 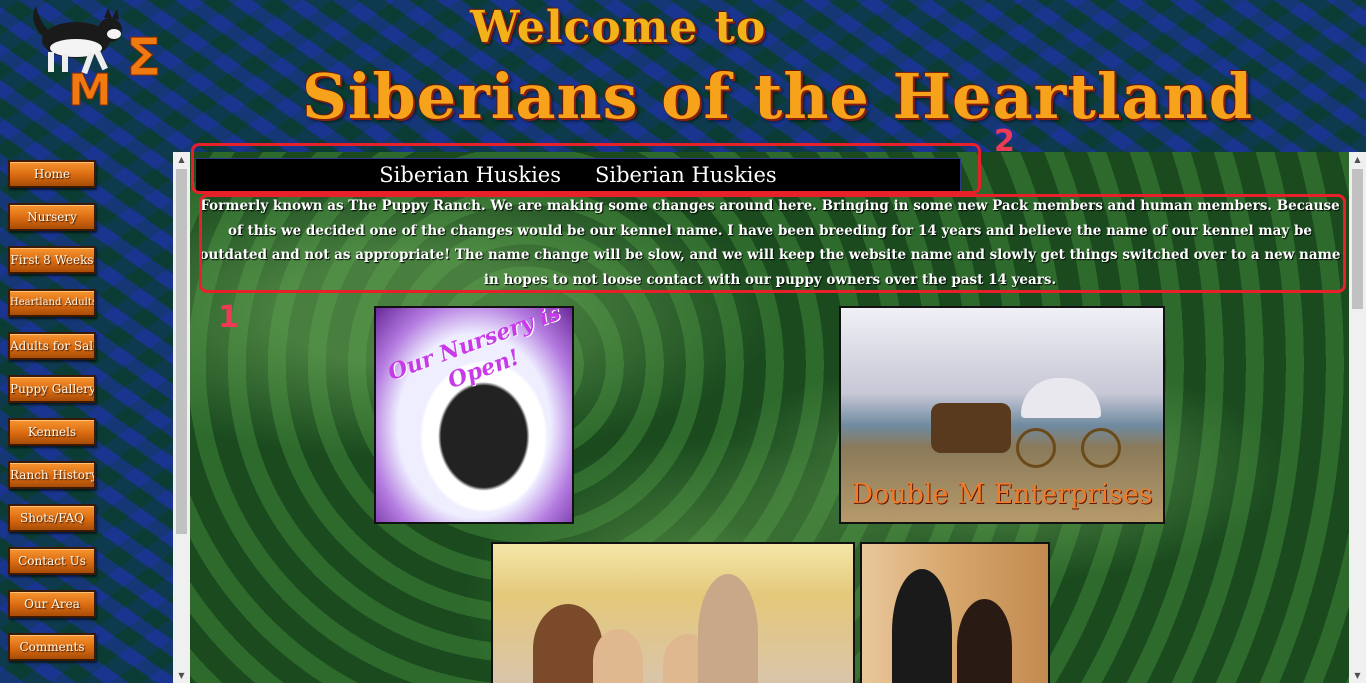 I want to click on double-m-enterprises-photo: Double M Enterprises, so click(x=1002, y=415).